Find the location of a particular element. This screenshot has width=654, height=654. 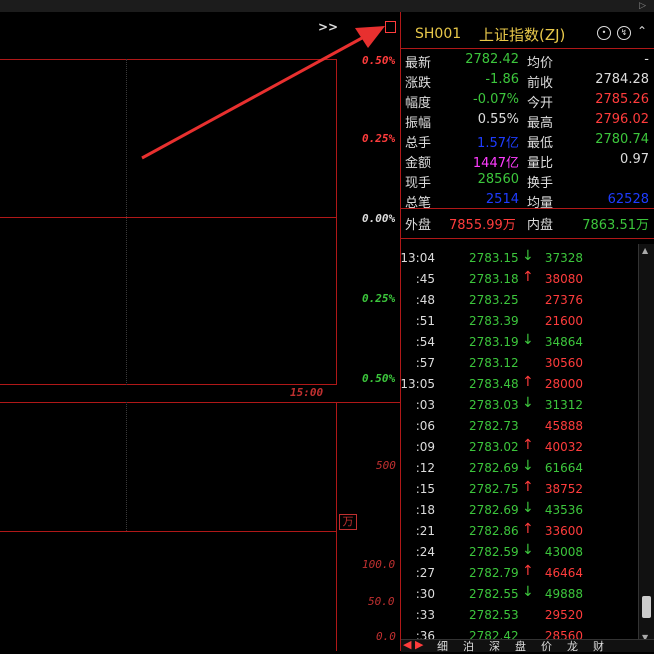

indicator-label-50: 50.0 is located at coordinates (381, 601).